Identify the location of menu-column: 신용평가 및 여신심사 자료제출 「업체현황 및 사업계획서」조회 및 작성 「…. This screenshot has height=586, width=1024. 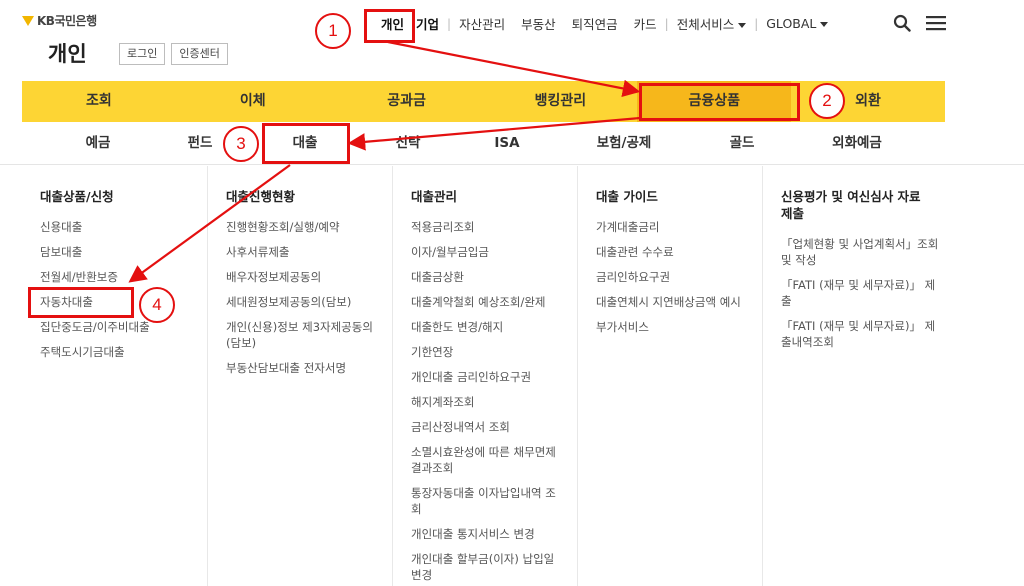
(853, 376).